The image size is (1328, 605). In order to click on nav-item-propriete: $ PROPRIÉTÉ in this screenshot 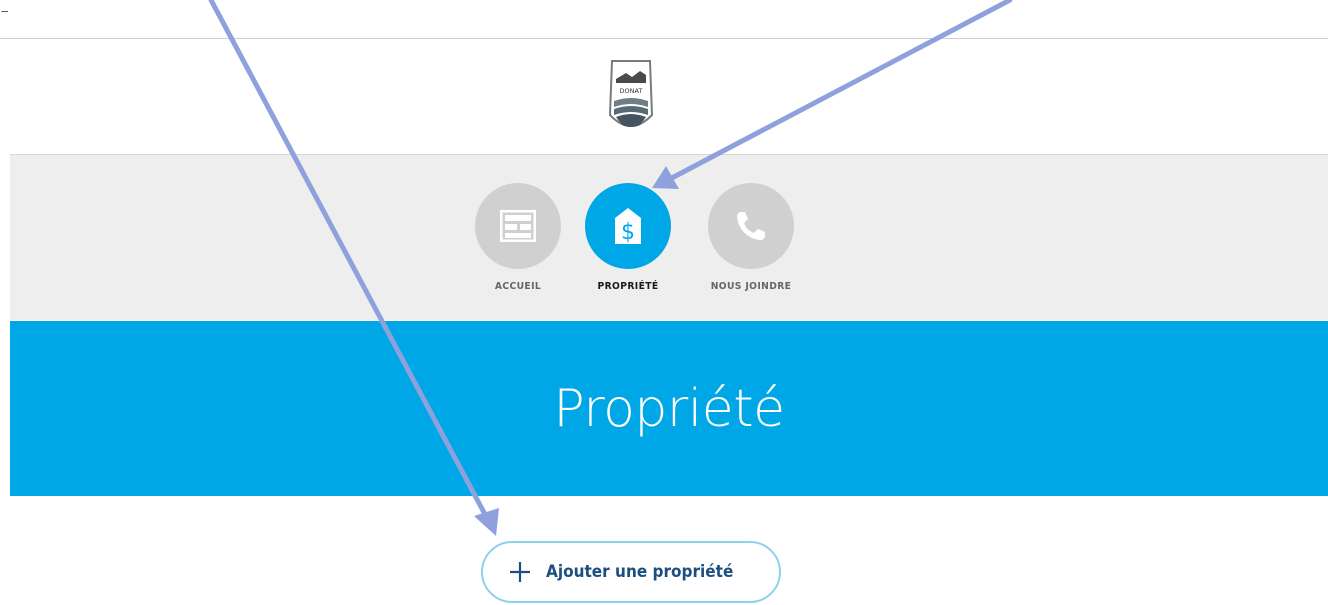, I will do `click(628, 237)`.